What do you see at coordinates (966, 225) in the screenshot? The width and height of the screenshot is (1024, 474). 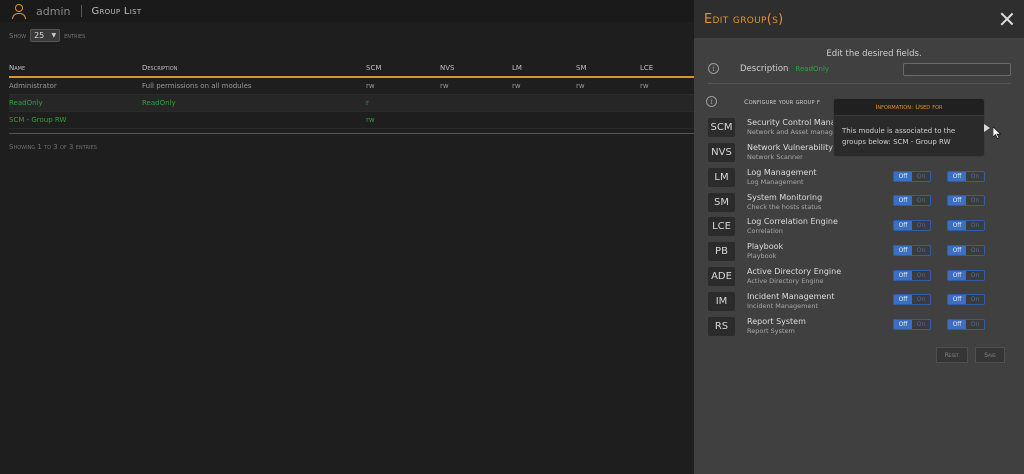 I see `write-toggle-lce: Off On` at bounding box center [966, 225].